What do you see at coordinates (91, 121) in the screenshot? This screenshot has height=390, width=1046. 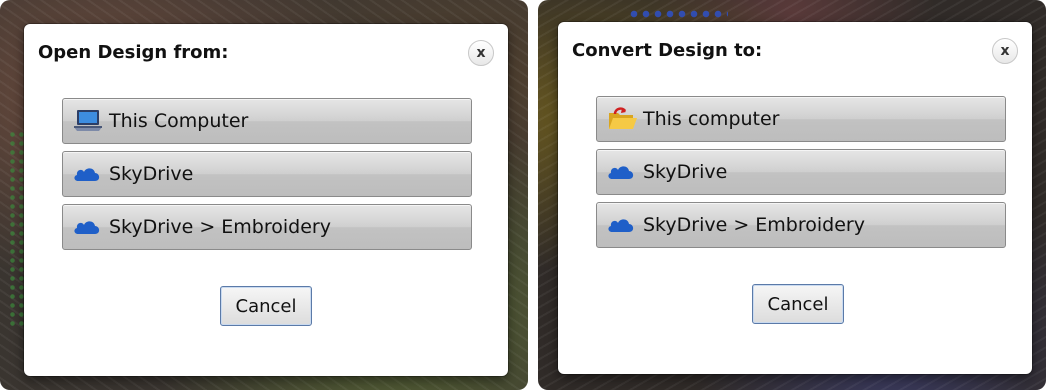 I see `laptop-icon` at bounding box center [91, 121].